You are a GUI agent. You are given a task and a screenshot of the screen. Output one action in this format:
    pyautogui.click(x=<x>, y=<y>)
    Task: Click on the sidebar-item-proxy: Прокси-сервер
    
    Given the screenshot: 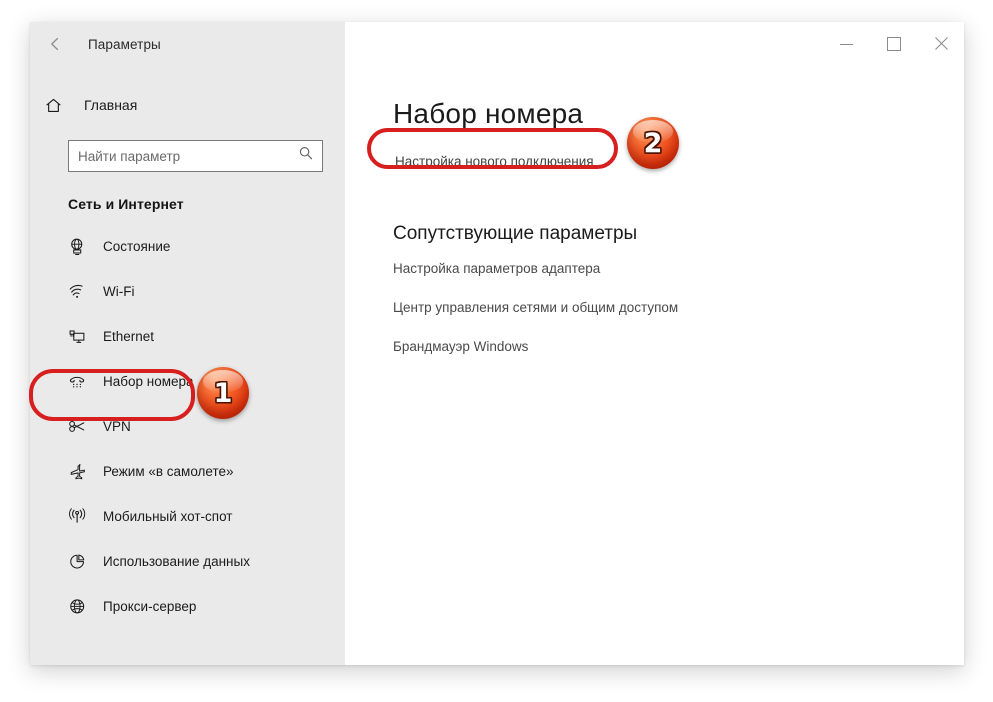 What is the action you would take?
    pyautogui.click(x=187, y=606)
    